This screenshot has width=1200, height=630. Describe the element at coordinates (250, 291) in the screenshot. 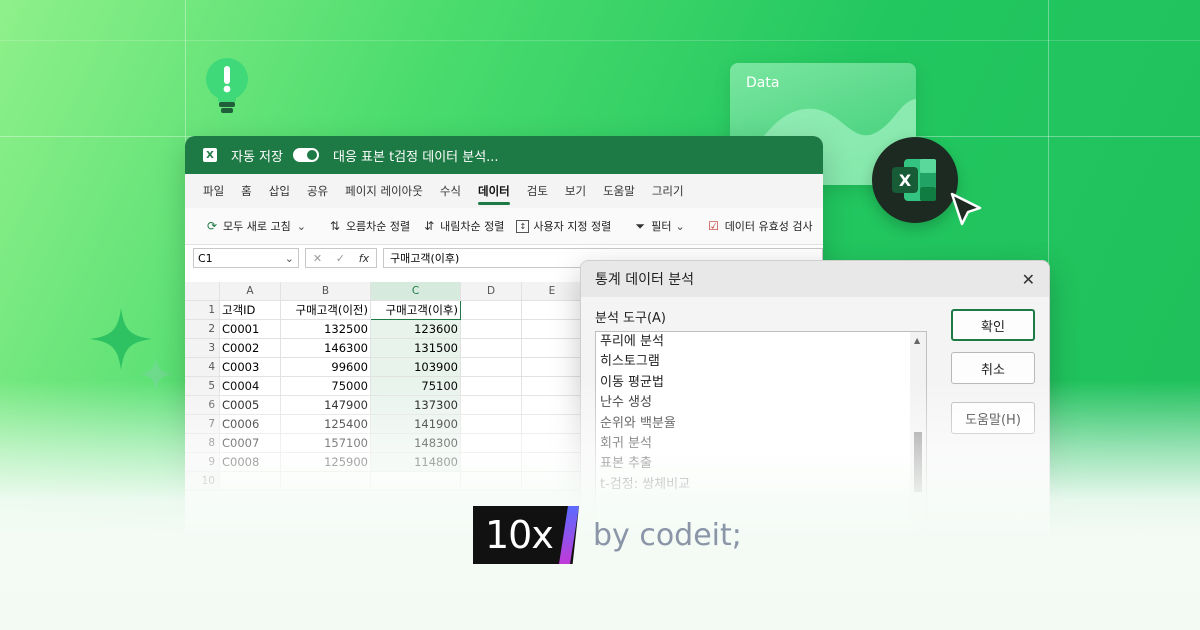

I see `column-header: A` at that location.